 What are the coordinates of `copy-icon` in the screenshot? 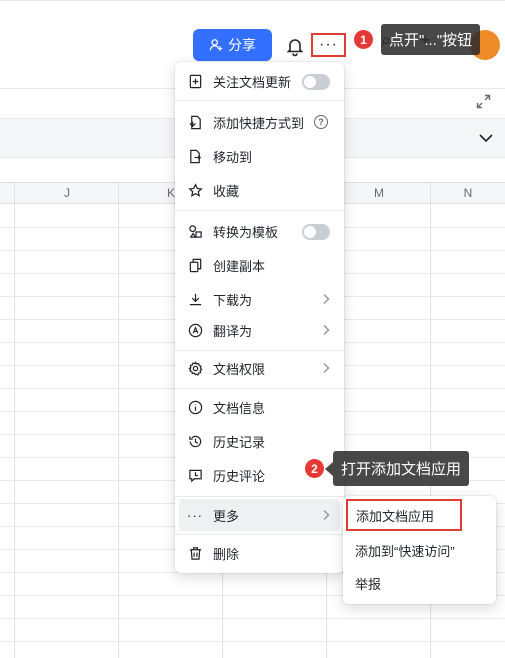 It's located at (195, 265).